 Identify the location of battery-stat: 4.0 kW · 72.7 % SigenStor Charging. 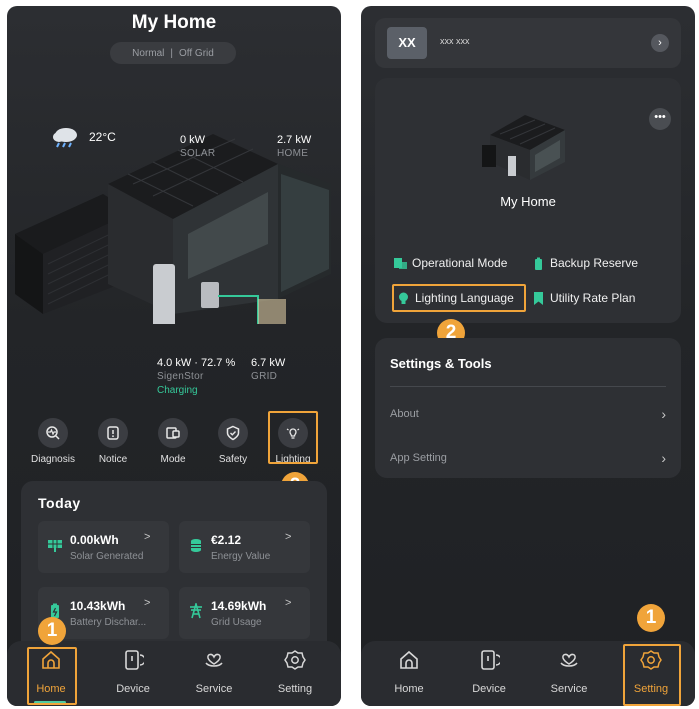
(196, 377).